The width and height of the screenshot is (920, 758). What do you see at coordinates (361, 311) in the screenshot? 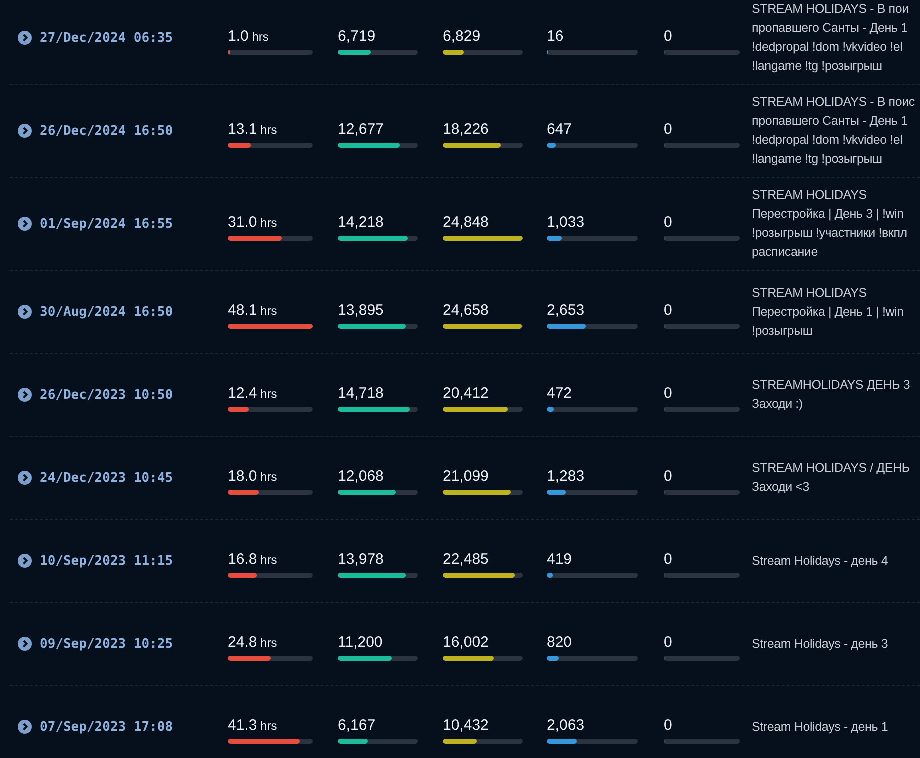
I see `metric-value: 13,895` at bounding box center [361, 311].